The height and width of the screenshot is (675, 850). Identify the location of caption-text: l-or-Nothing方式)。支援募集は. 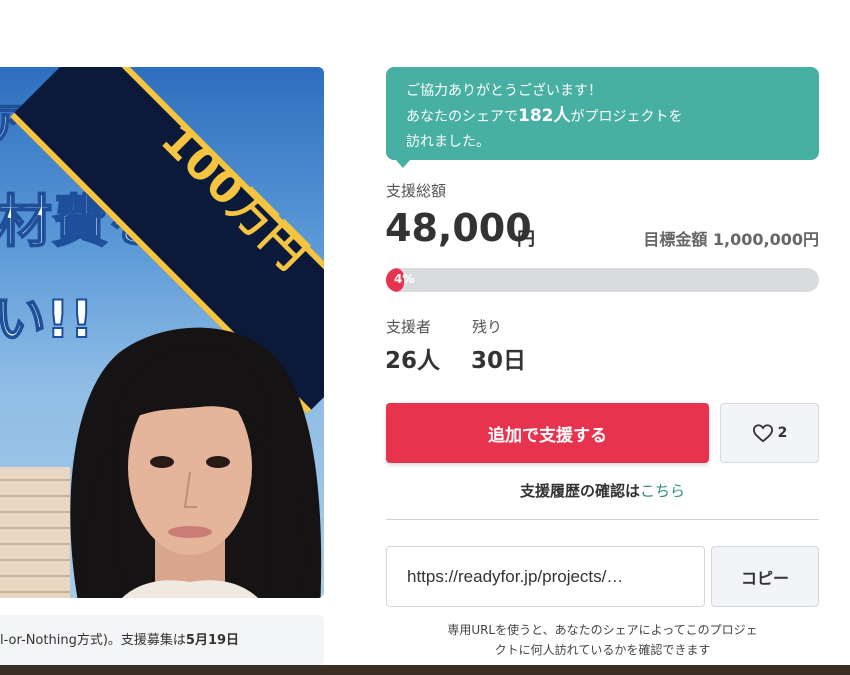
(93, 640).